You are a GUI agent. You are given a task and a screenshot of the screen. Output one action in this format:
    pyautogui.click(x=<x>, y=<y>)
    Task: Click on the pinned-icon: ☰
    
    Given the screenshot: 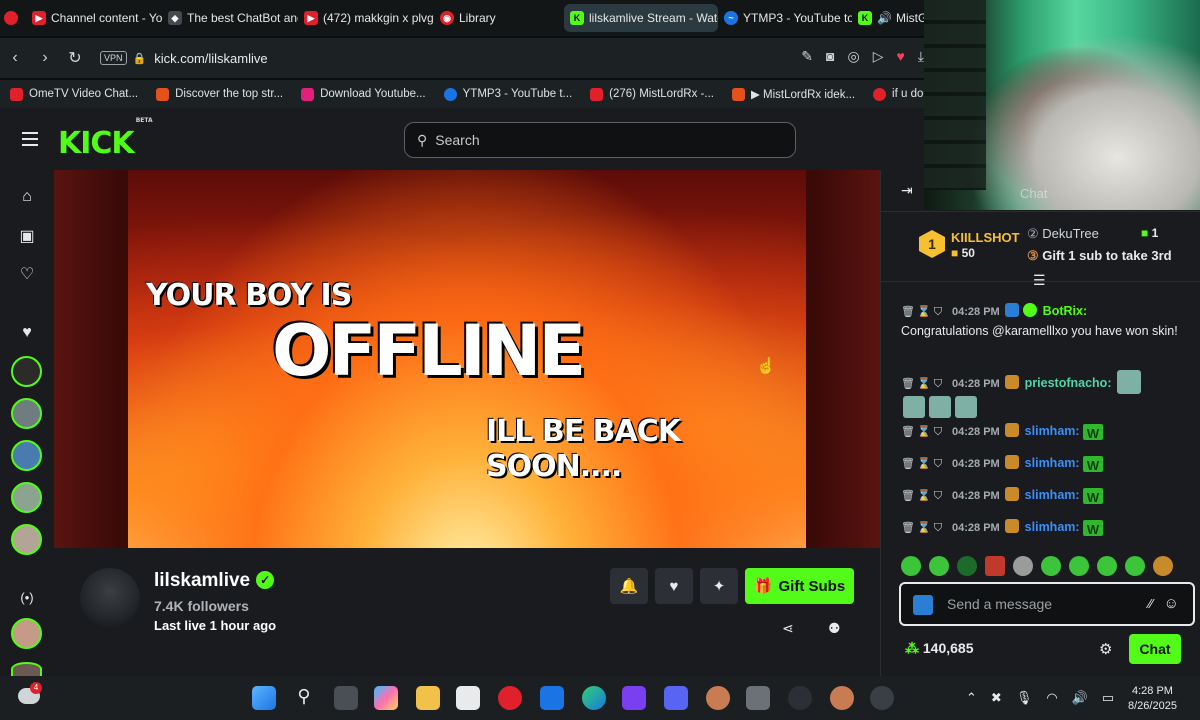 What is the action you would take?
    pyautogui.click(x=1039, y=280)
    